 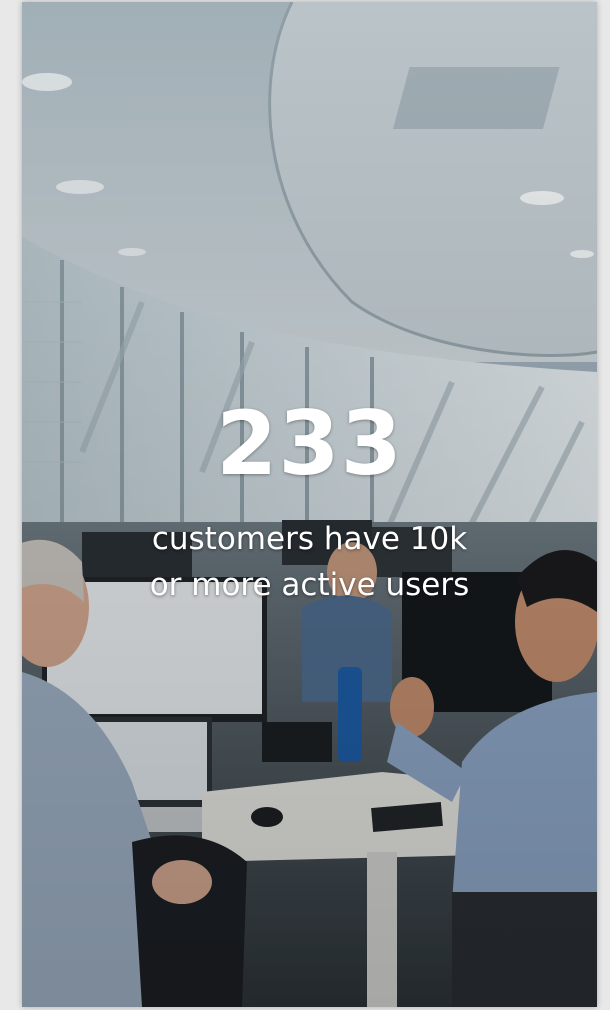 I want to click on stat-caption-line-1: customers have 10k, so click(x=309, y=539).